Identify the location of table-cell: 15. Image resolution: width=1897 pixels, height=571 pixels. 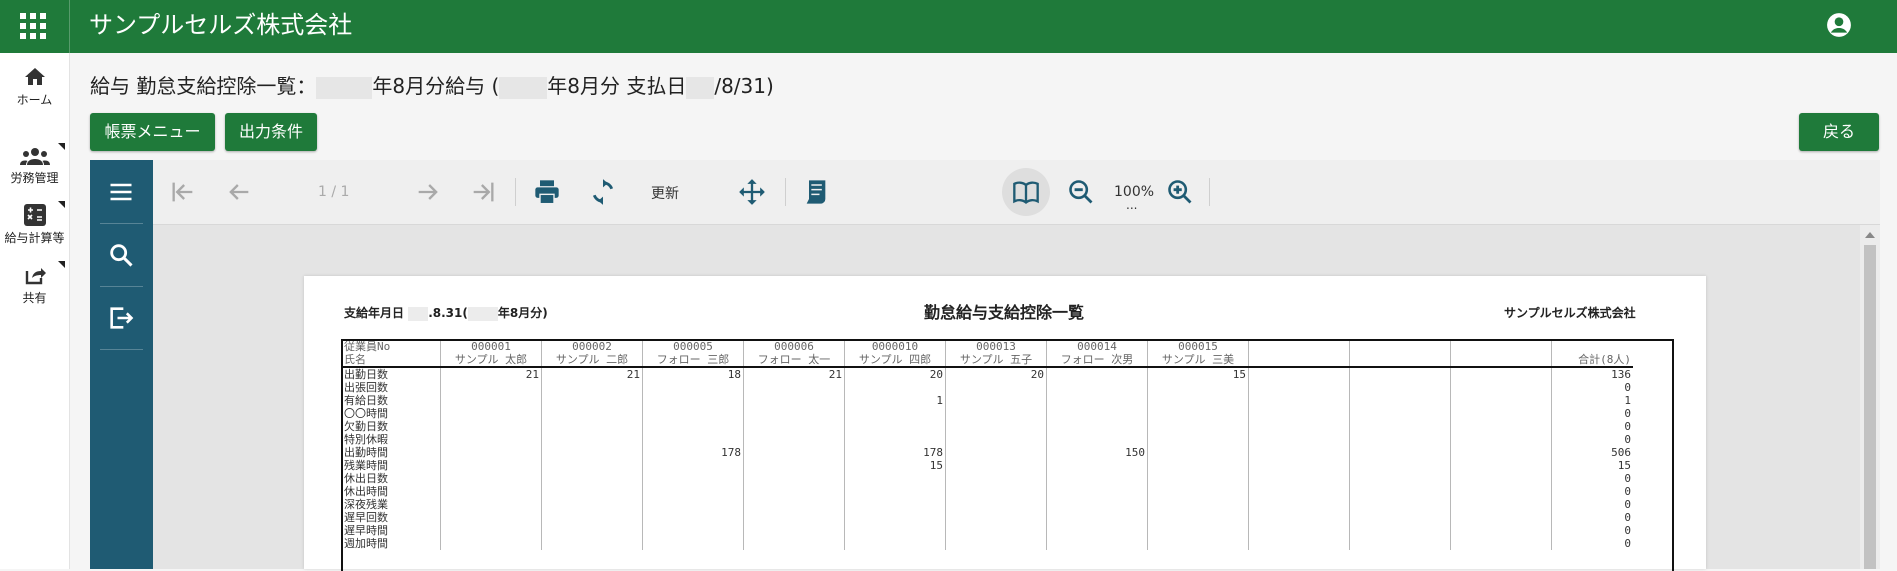
(1198, 374).